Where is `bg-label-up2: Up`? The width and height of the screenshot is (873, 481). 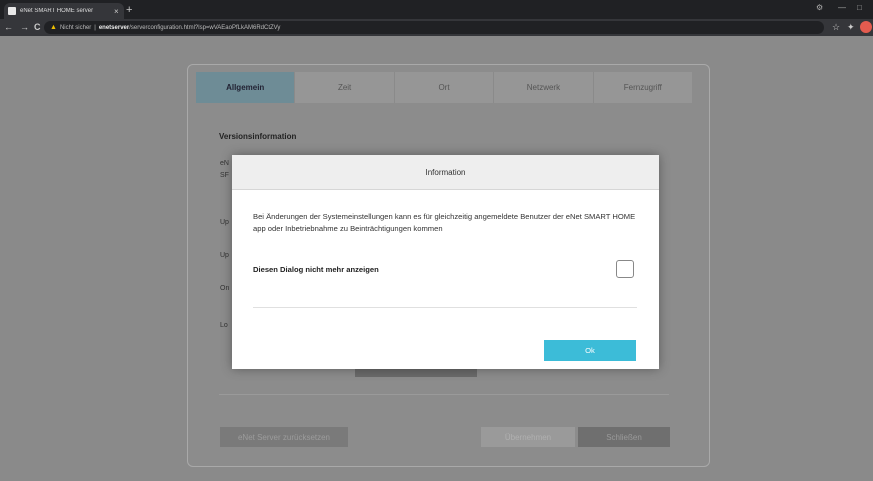 bg-label-up2: Up is located at coordinates (224, 255).